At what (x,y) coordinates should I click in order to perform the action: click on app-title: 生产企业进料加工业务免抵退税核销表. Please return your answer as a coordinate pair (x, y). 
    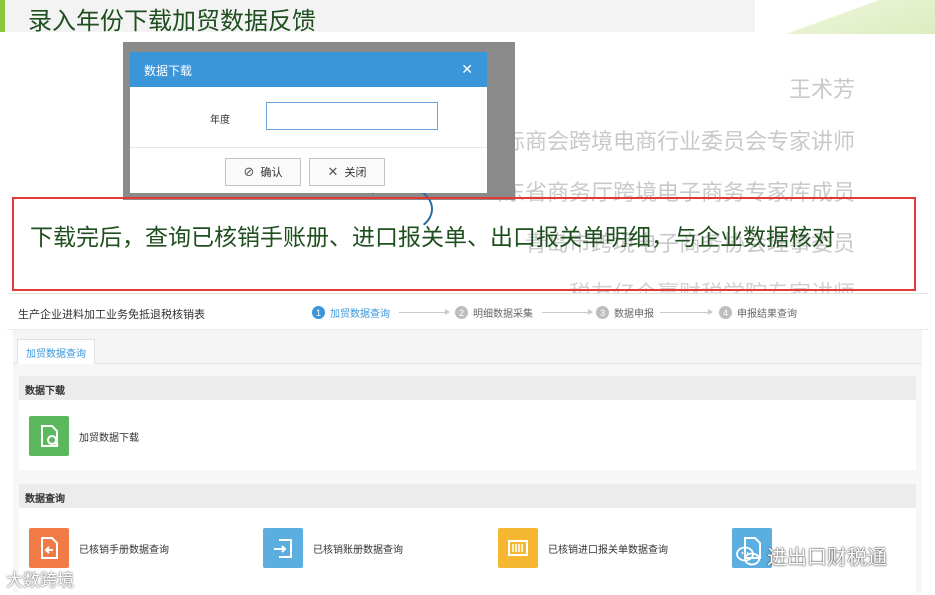
    Looking at the image, I should click on (111, 315).